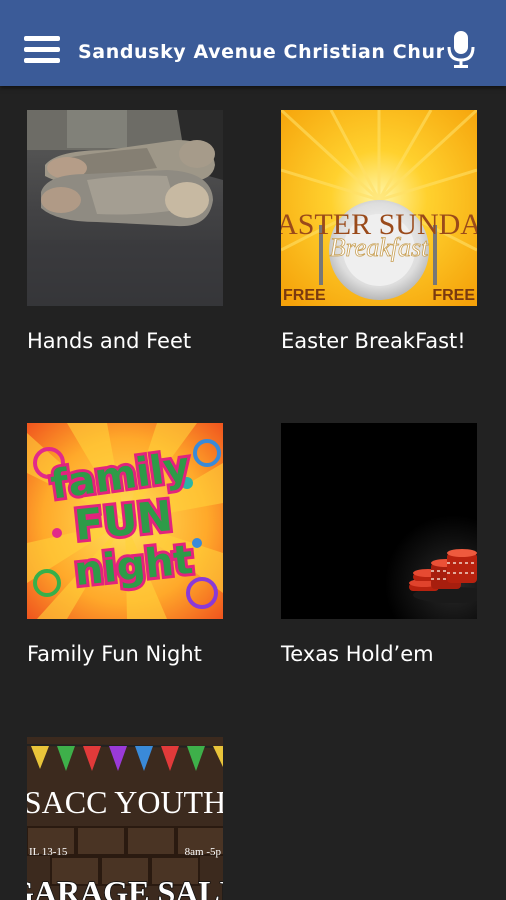 The image size is (506, 900). I want to click on grid-item-label: Hands and Feet, so click(109, 341).